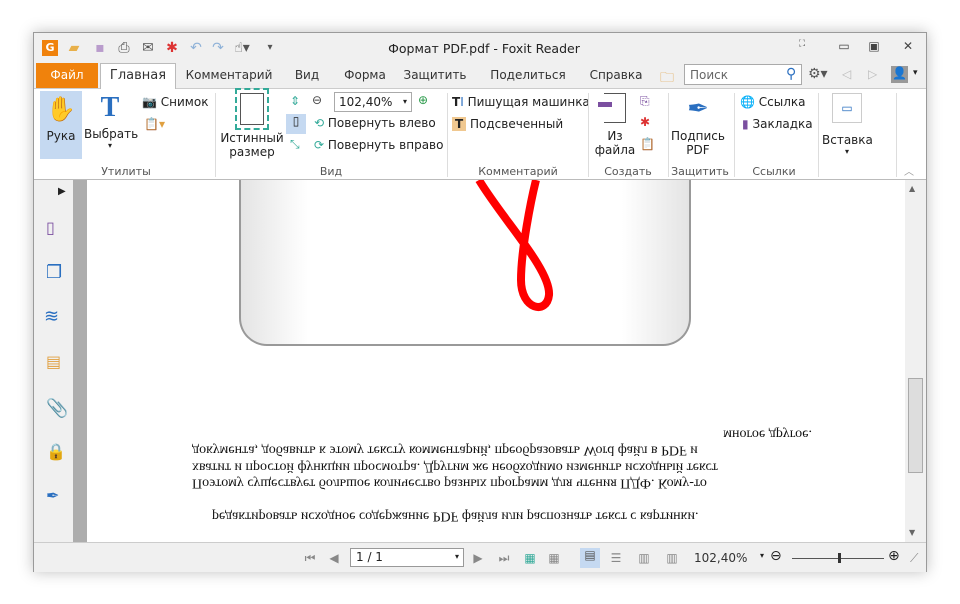  I want to click on rotate-left-button: ⟲ Повернуть влево, so click(375, 123).